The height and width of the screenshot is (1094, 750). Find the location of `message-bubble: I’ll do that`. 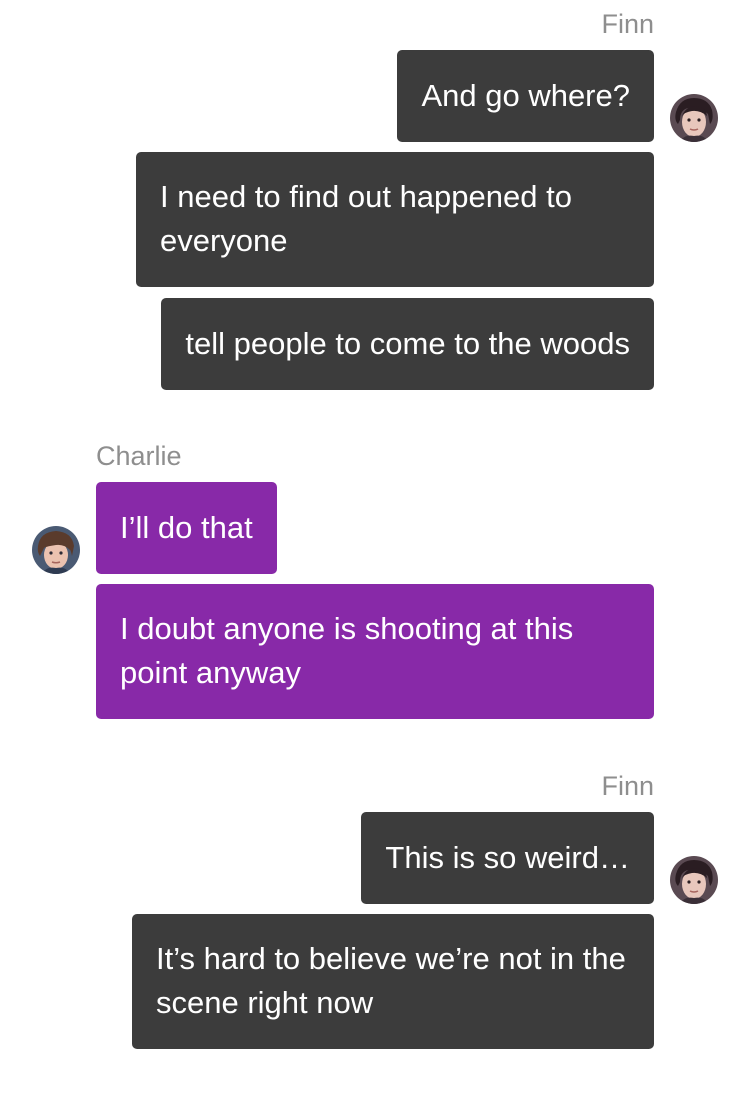

message-bubble: I’ll do that is located at coordinates (186, 528).